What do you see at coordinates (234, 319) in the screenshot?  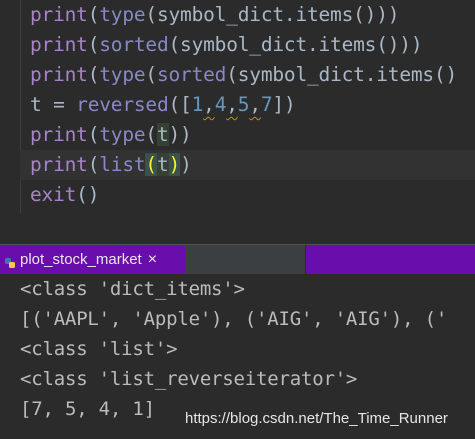 I see `console-line: [('AAPL', 'Apple'), ('AIG', 'AIG'), ('` at bounding box center [234, 319].